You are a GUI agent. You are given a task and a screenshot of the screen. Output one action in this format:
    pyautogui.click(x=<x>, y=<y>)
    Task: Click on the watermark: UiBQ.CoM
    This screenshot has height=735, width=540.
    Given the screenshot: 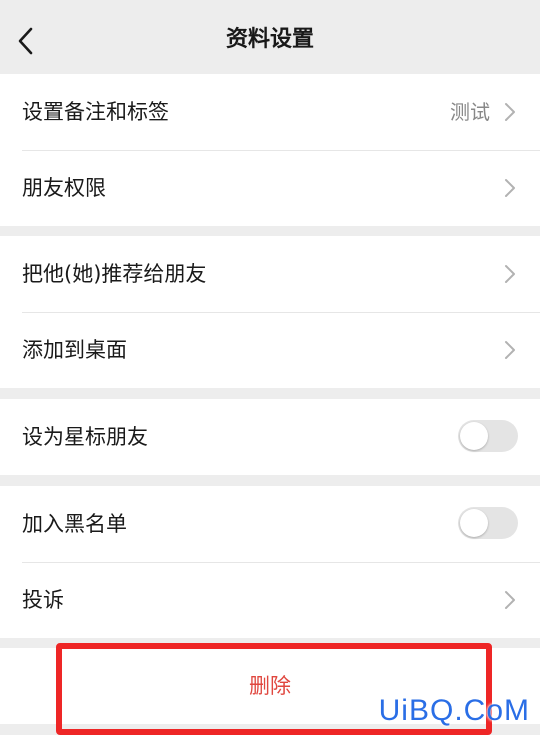 What is the action you would take?
    pyautogui.click(x=454, y=710)
    